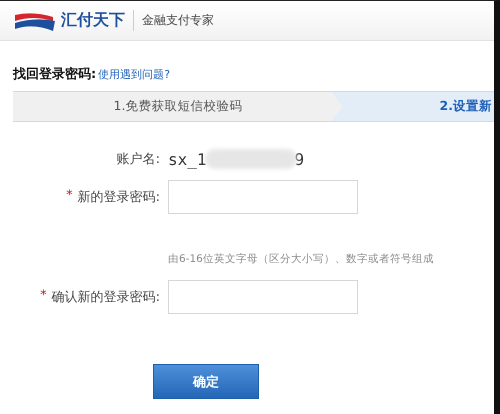  I want to click on field-label: 账户名:, so click(138, 159).